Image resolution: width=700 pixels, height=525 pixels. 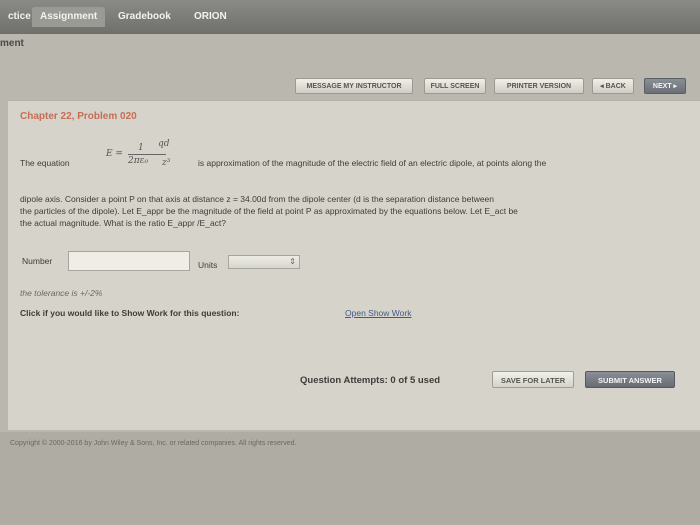 I want to click on number-input, so click(x=129, y=261).